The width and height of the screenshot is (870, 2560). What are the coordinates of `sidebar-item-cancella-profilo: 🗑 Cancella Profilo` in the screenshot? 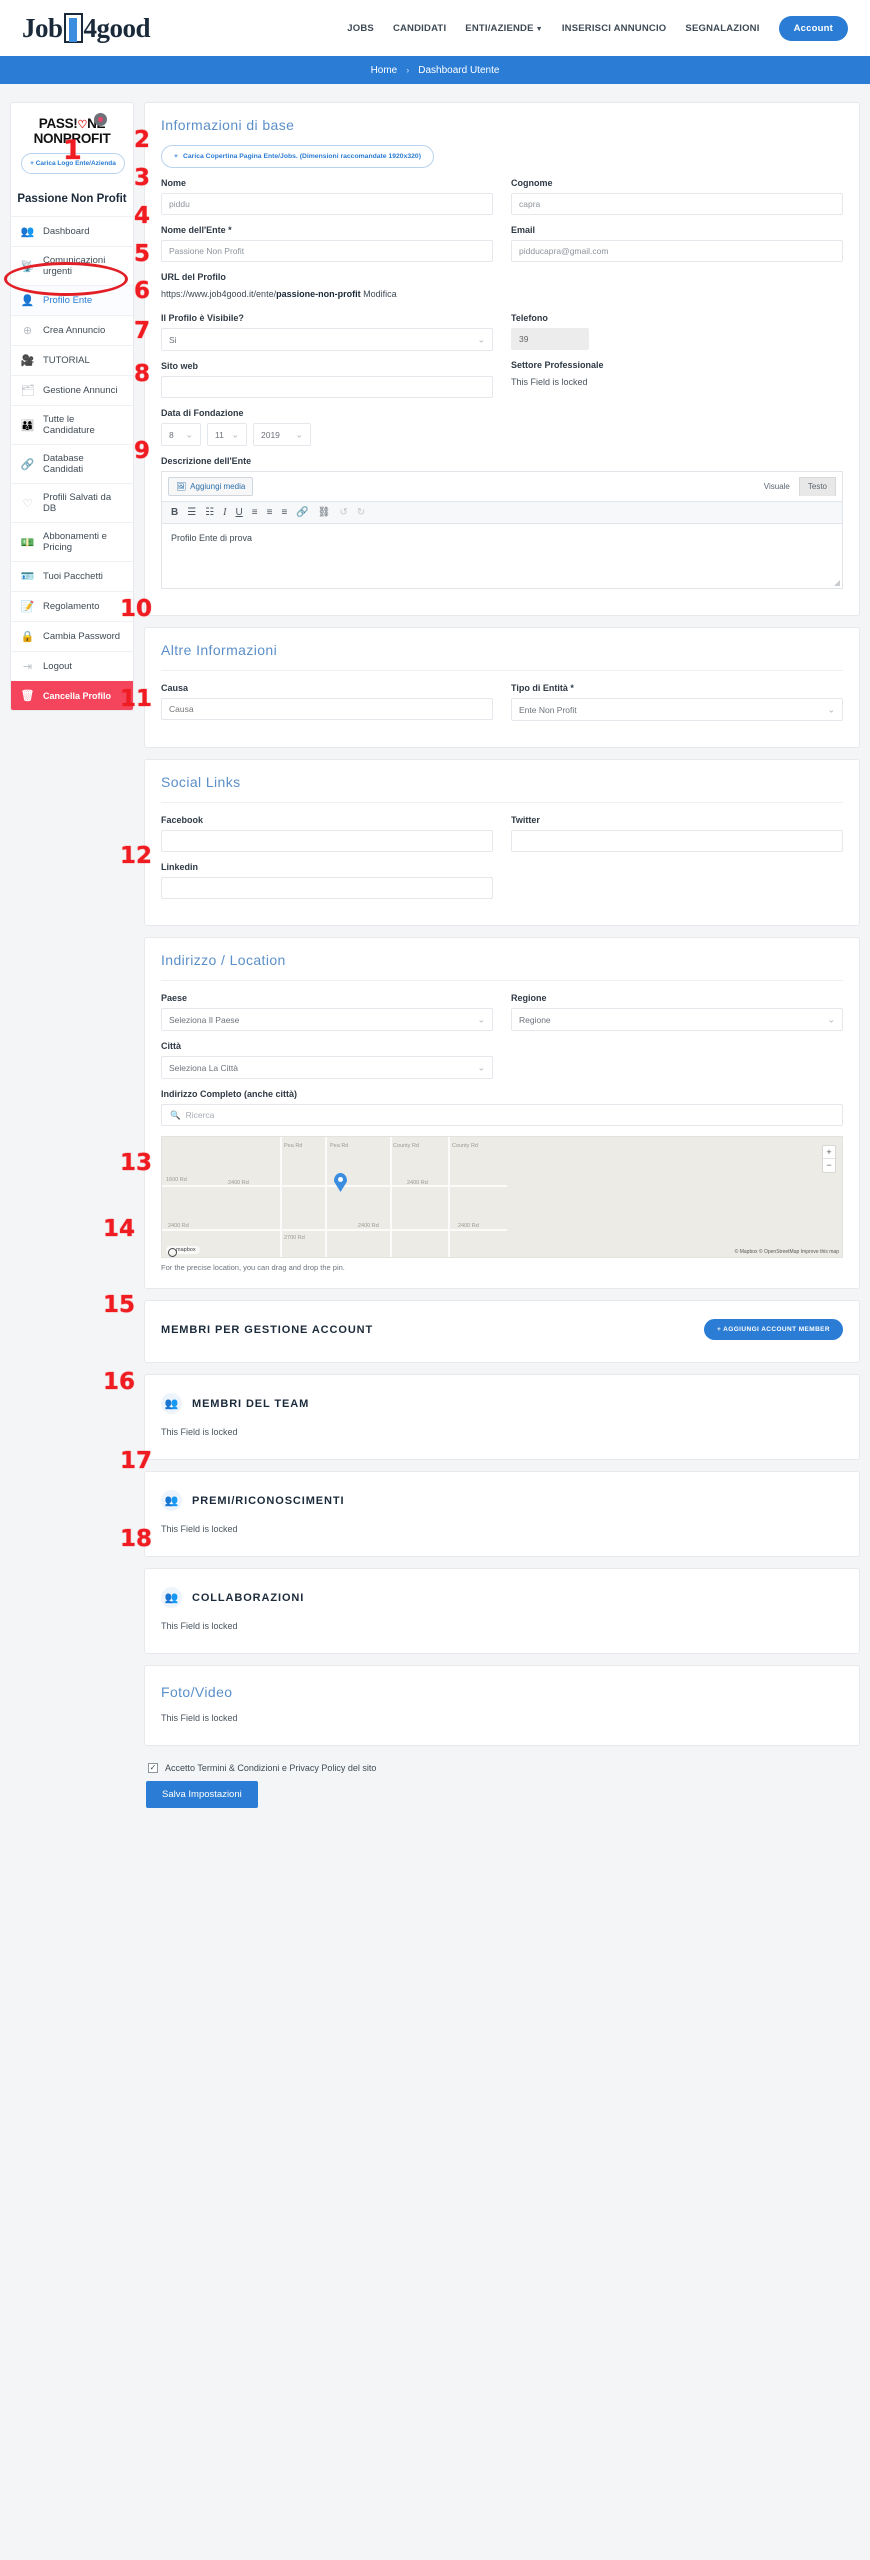 It's located at (72, 695).